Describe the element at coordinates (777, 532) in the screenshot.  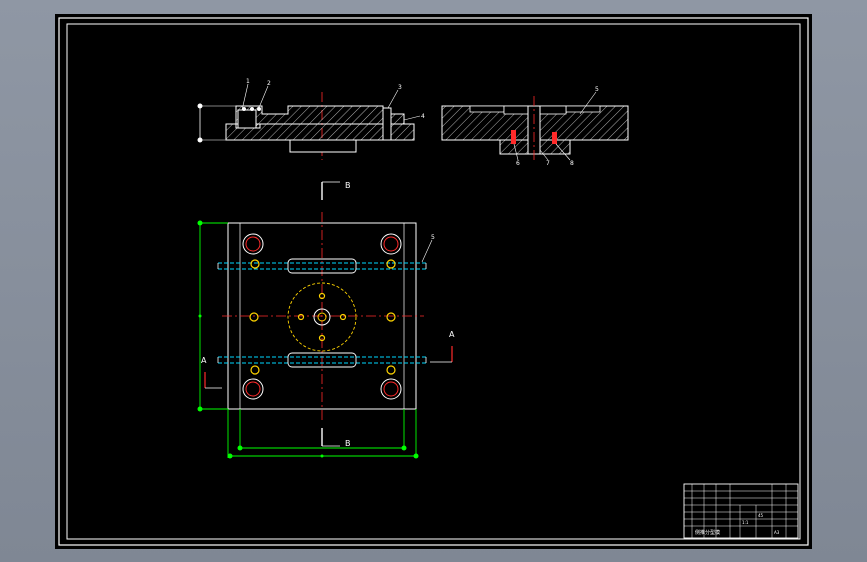
I see `title-sheet: A3` at that location.